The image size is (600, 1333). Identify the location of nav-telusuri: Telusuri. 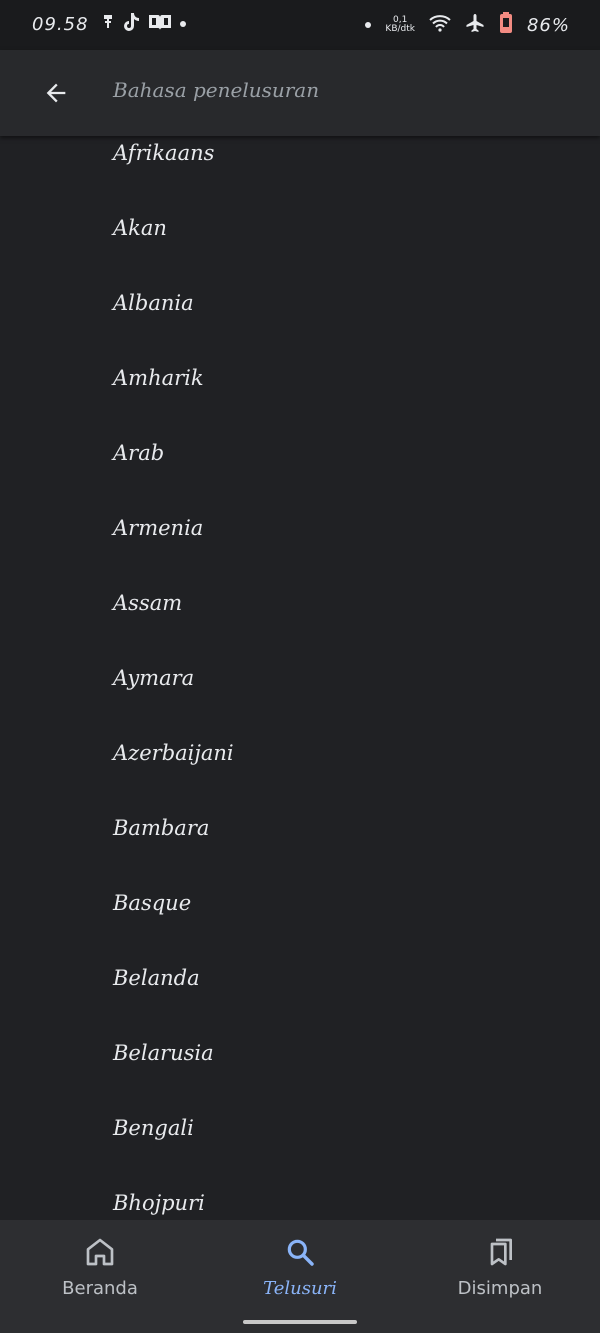
(300, 1270).